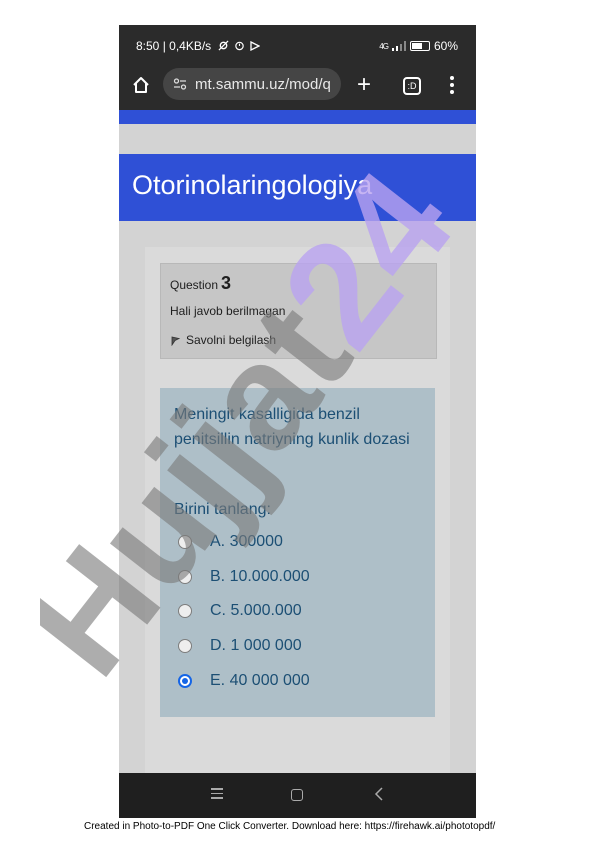 The image size is (595, 842). I want to click on browser-toolbar: mt.sammu.uz/mod/q + :D, so click(297, 86).